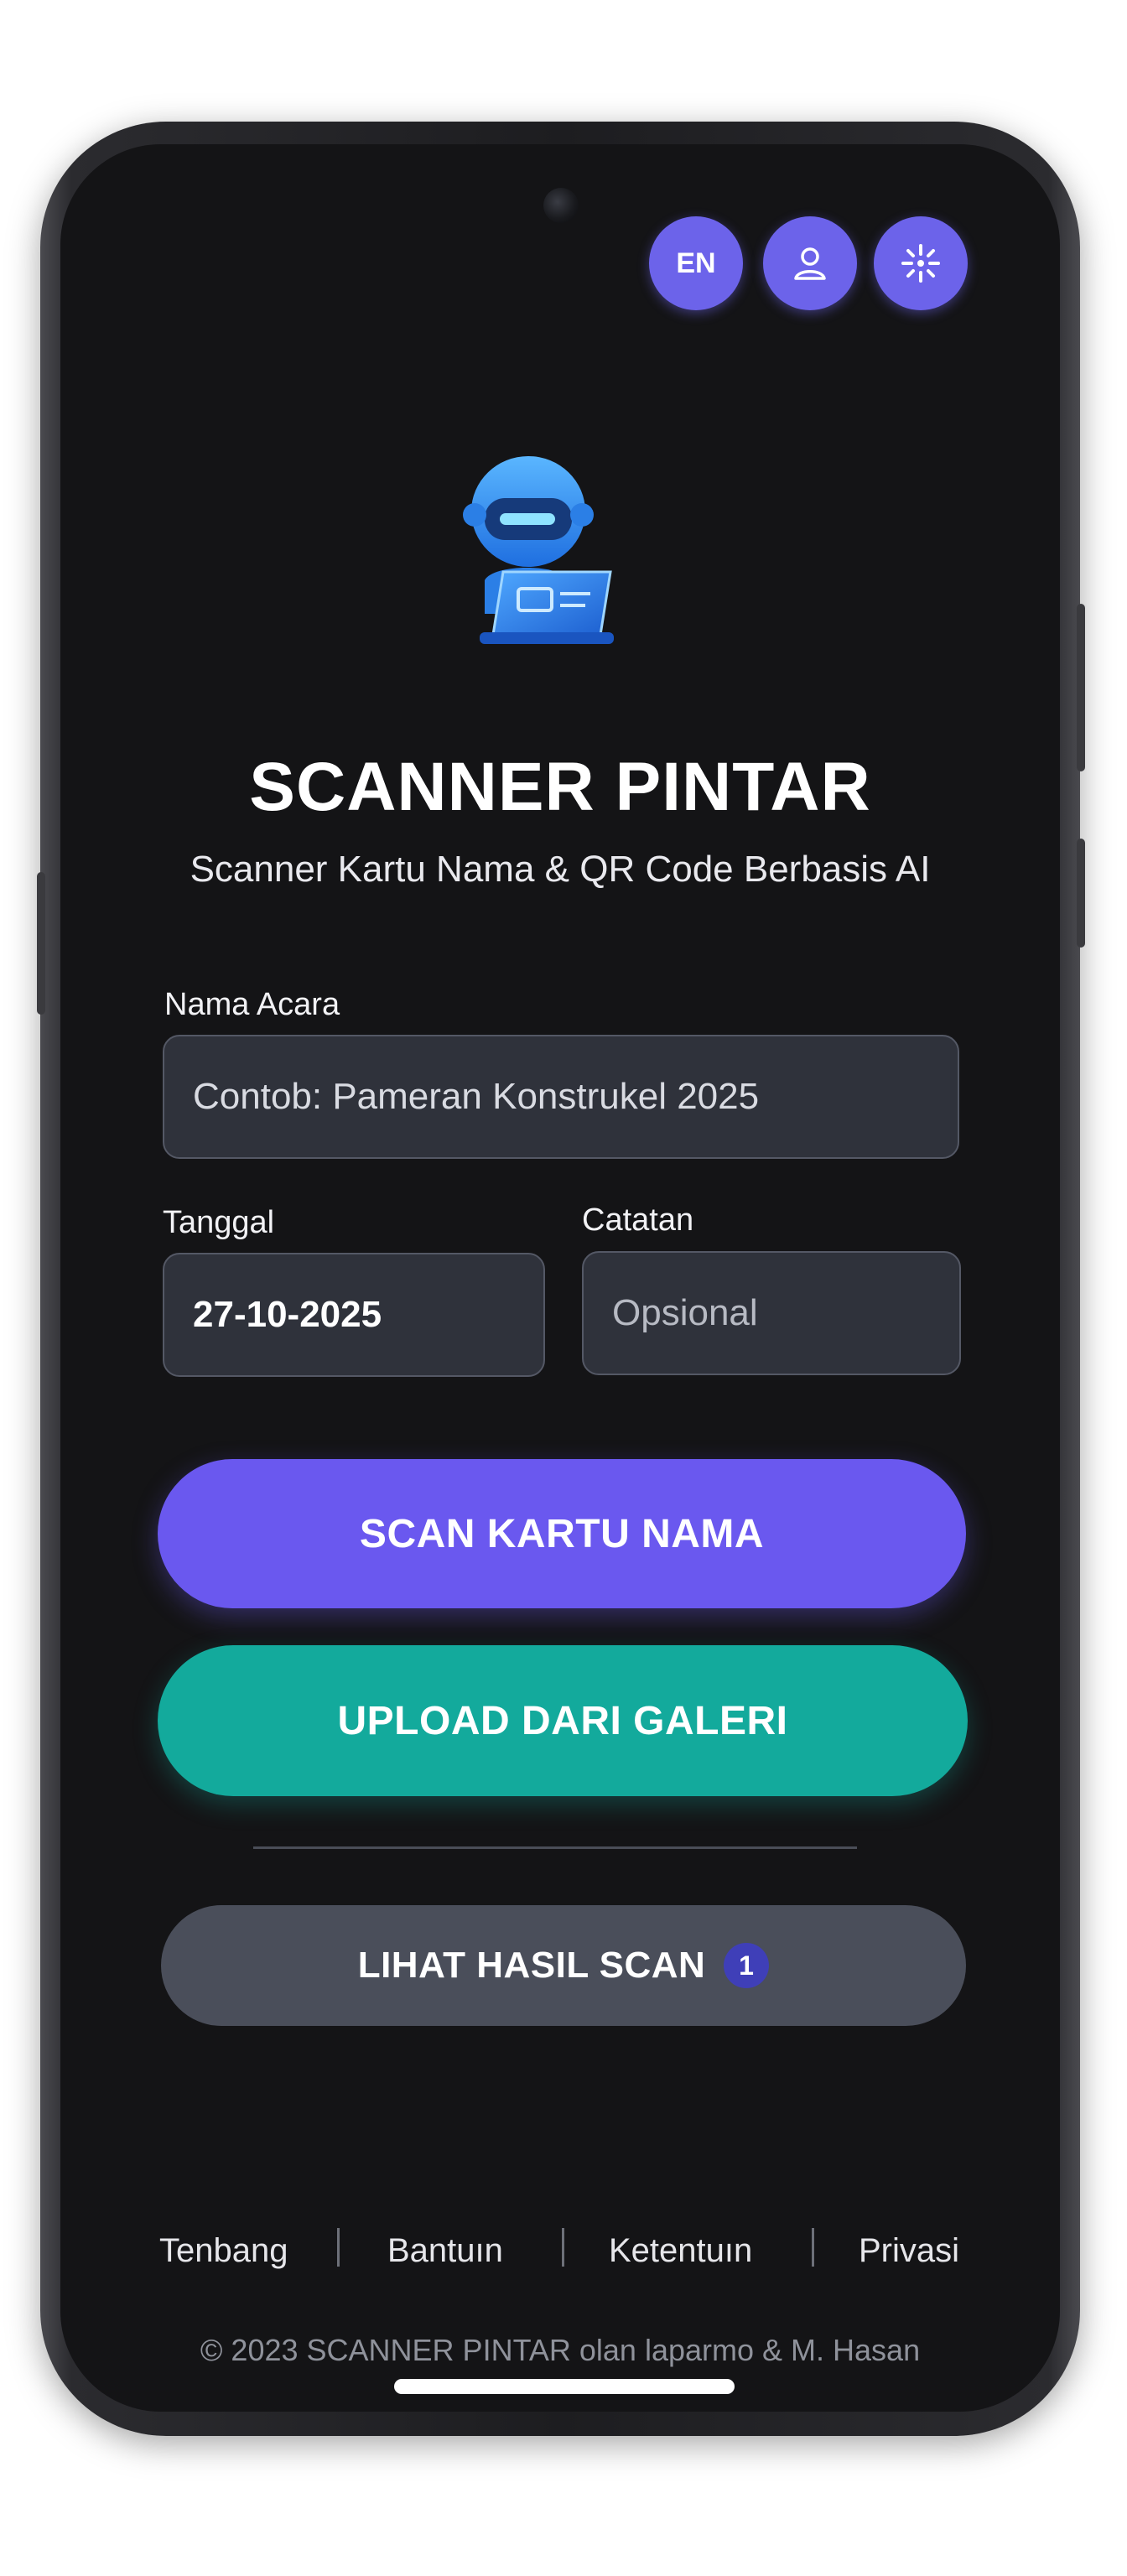 The height and width of the screenshot is (2576, 1127). I want to click on scan-card-button: SCAN KARTU NAMA, so click(562, 1533).